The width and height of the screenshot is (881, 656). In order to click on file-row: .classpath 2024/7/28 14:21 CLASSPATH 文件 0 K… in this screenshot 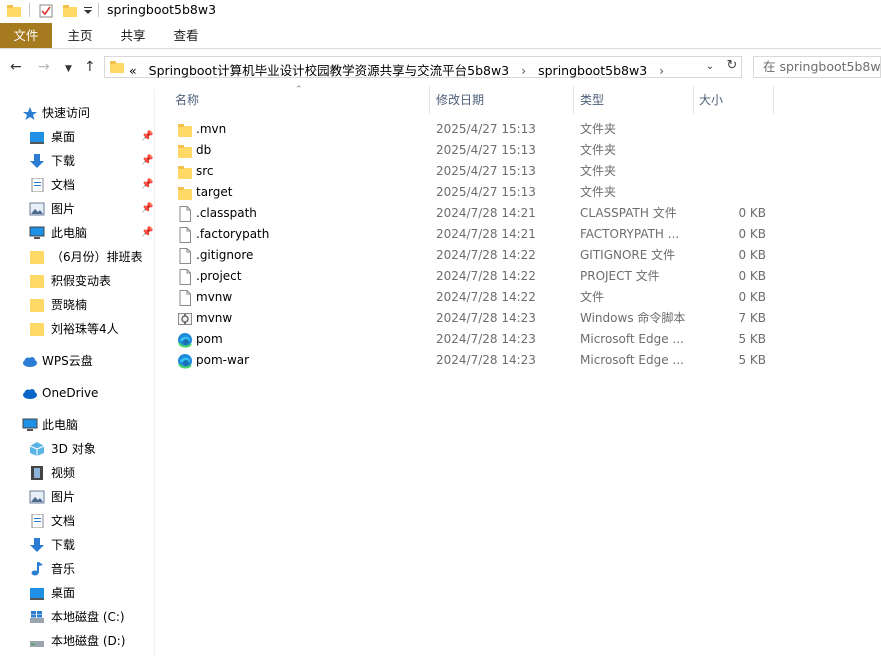, I will do `click(470, 213)`.